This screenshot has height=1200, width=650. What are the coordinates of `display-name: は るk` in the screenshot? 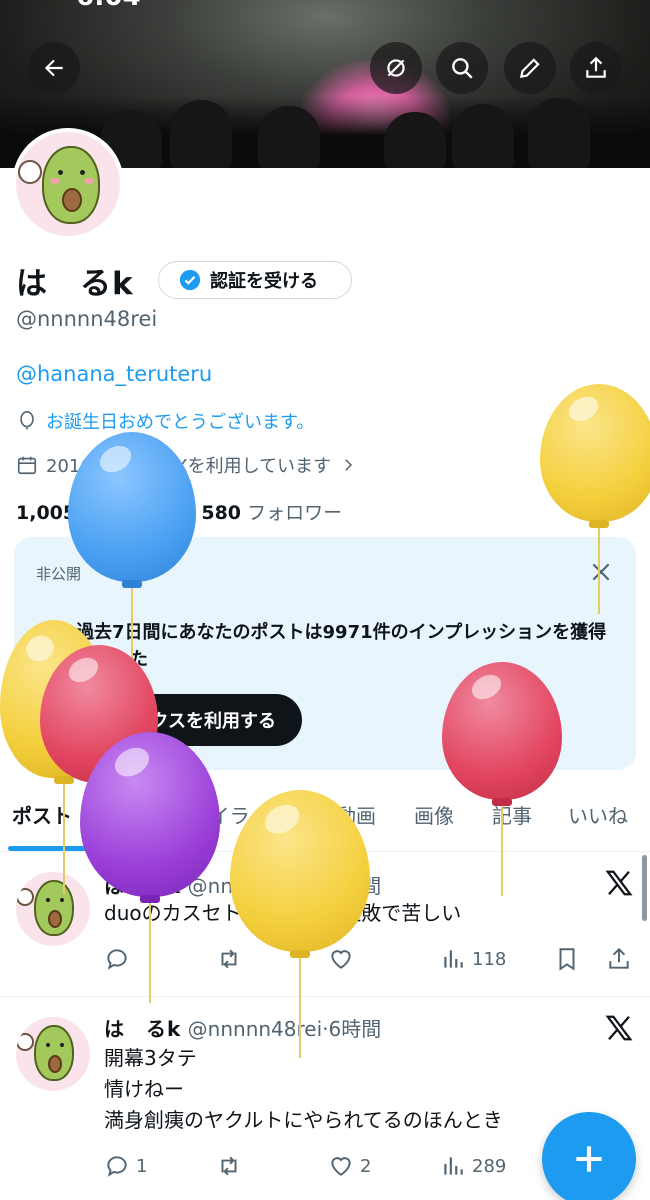 It's located at (75, 284).